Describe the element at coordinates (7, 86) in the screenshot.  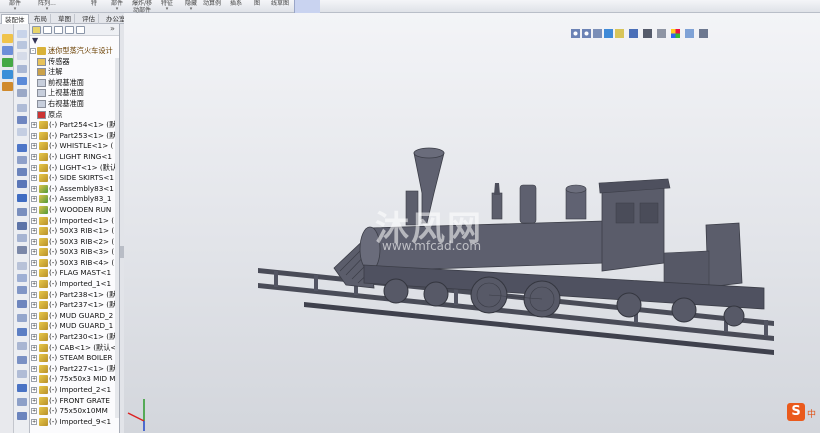
I see `insert-component-icon` at that location.